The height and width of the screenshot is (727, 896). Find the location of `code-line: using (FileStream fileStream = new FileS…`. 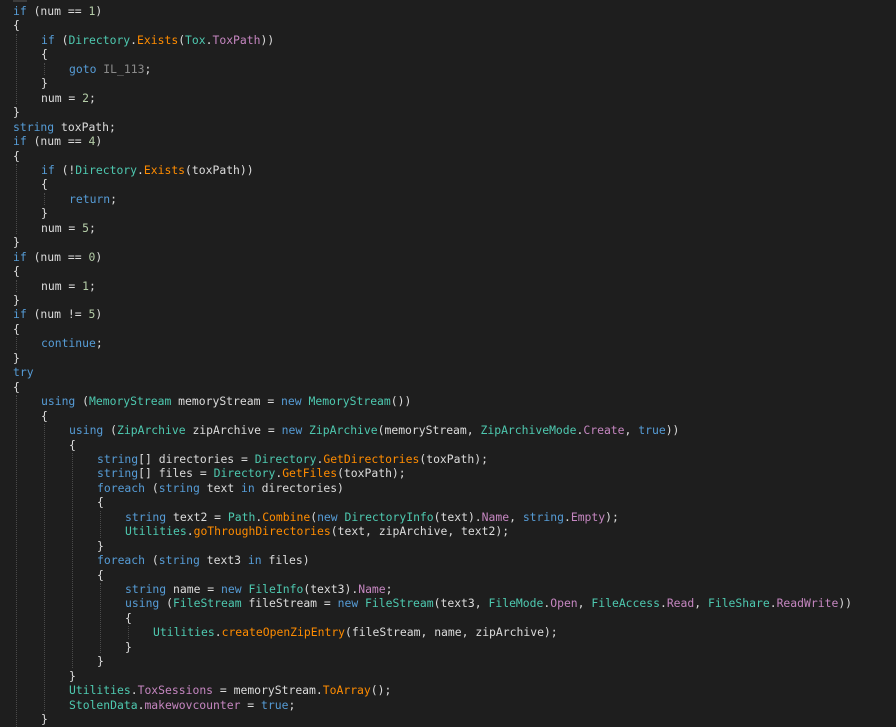

code-line: using (FileStream fileStream = new FileS… is located at coordinates (488, 603).